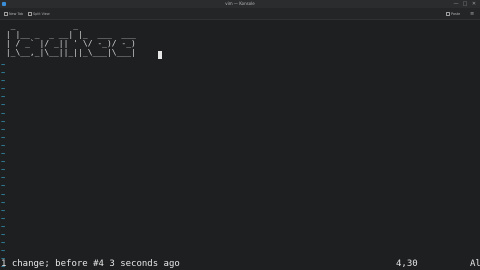 The width and height of the screenshot is (480, 270). I want to click on new-tab-label: New Tab, so click(16, 13).